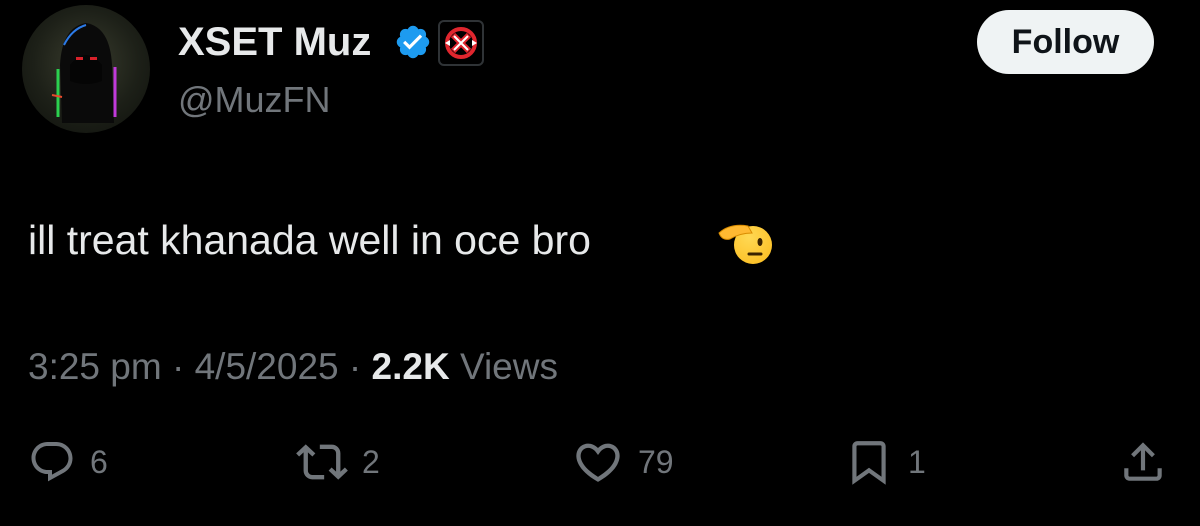  Describe the element at coordinates (309, 240) in the screenshot. I see `tweet-text: ill treat khanada well in oce bro` at that location.